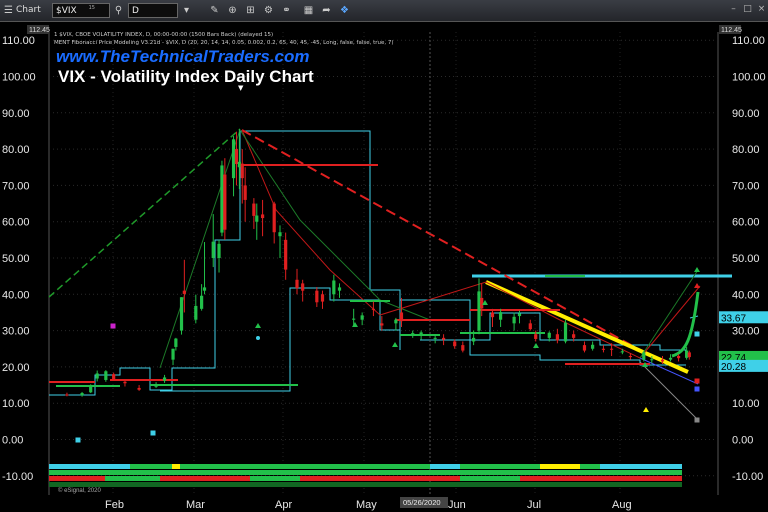 The image size is (768, 512). What do you see at coordinates (12, 441) in the screenshot?
I see `y-tick-label-left: 0.00` at bounding box center [12, 441].